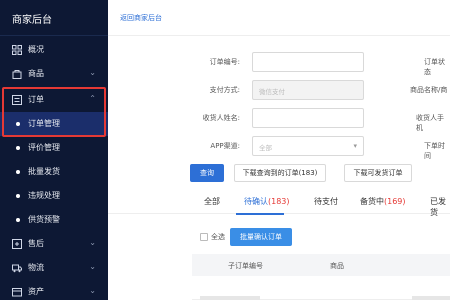  I want to click on sidebar-subitem-batch-ship: 批量发货, so click(54, 172).